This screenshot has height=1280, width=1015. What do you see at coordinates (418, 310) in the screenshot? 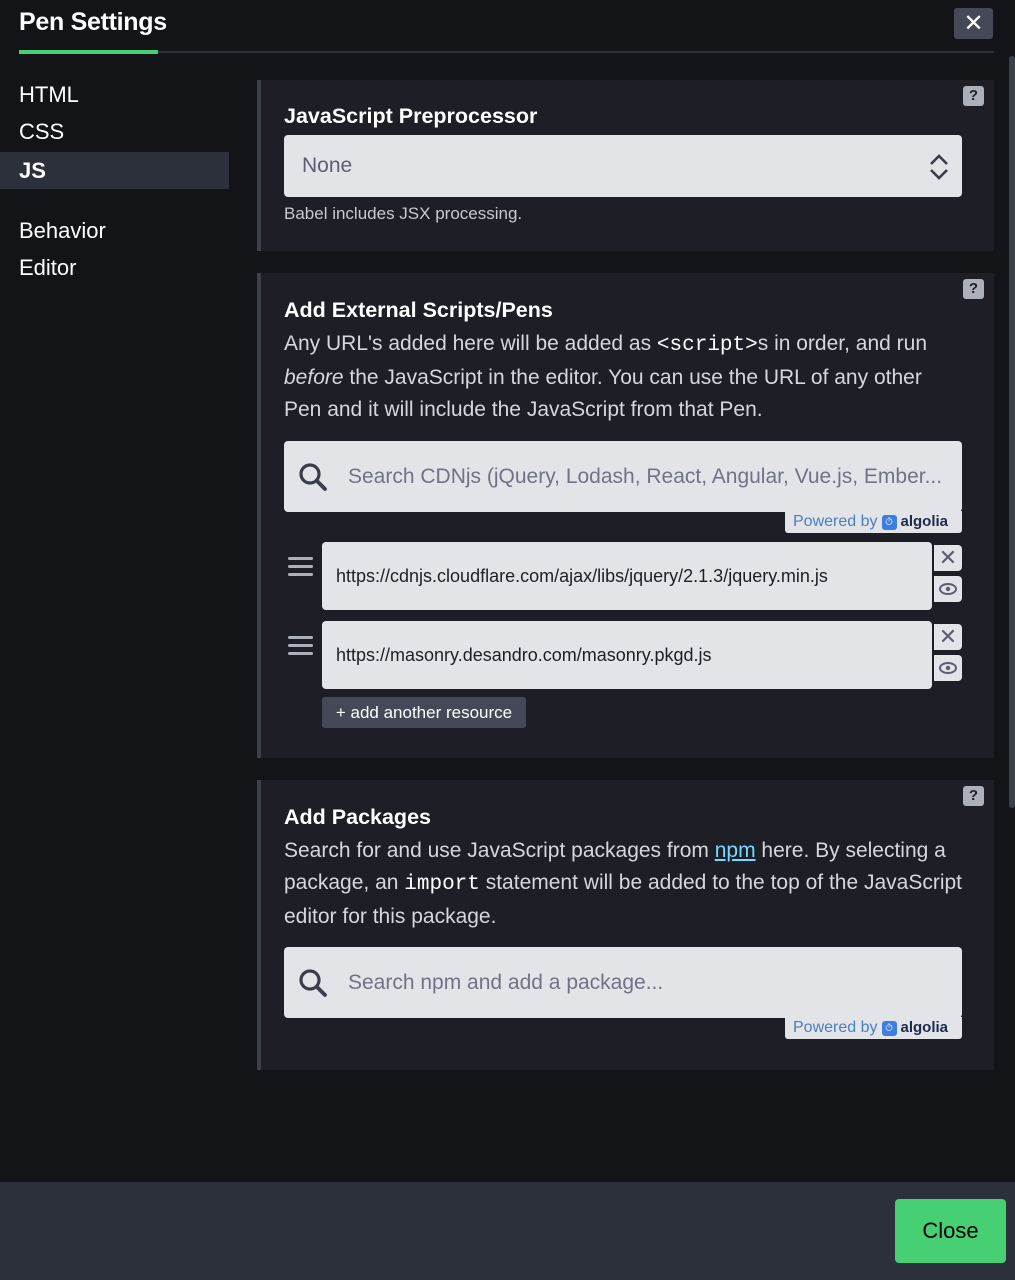
I see `external-heading: Add External Scripts/Pens` at bounding box center [418, 310].